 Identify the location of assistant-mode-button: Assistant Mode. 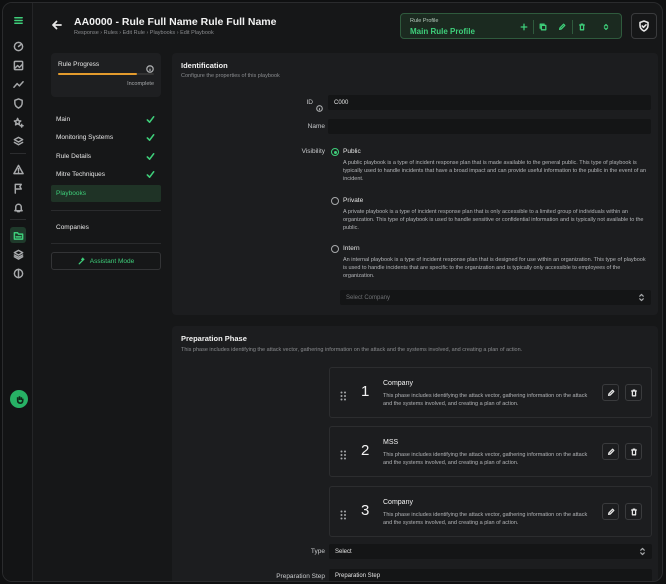
(106, 261).